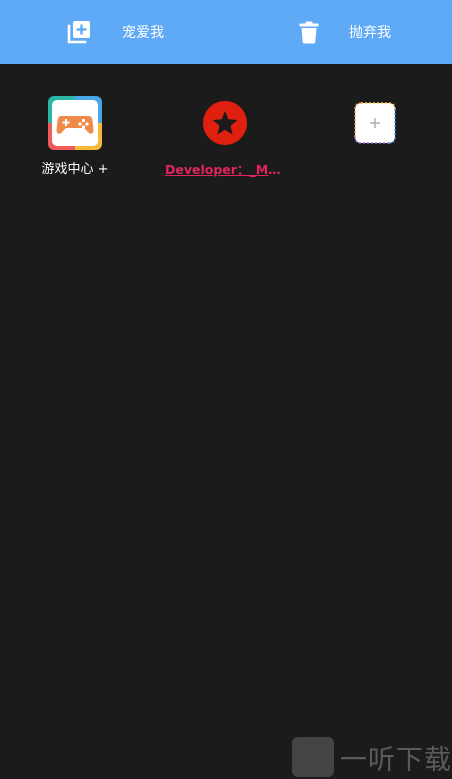 The image size is (452, 779). Describe the element at coordinates (75, 123) in the screenshot. I see `gamepad-icon` at that location.